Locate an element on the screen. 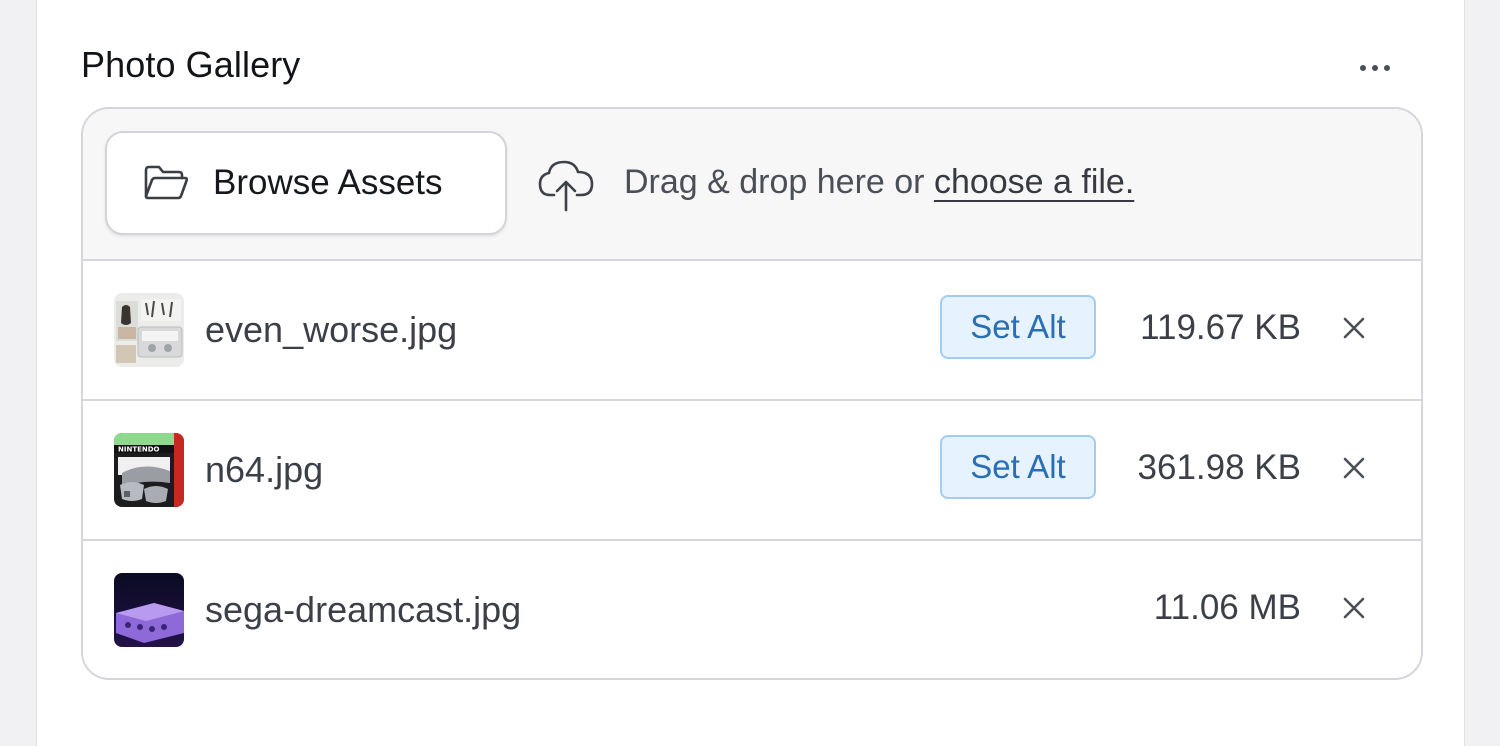 This screenshot has height=746, width=1500. file-size: 361.98 KB is located at coordinates (1219, 467).